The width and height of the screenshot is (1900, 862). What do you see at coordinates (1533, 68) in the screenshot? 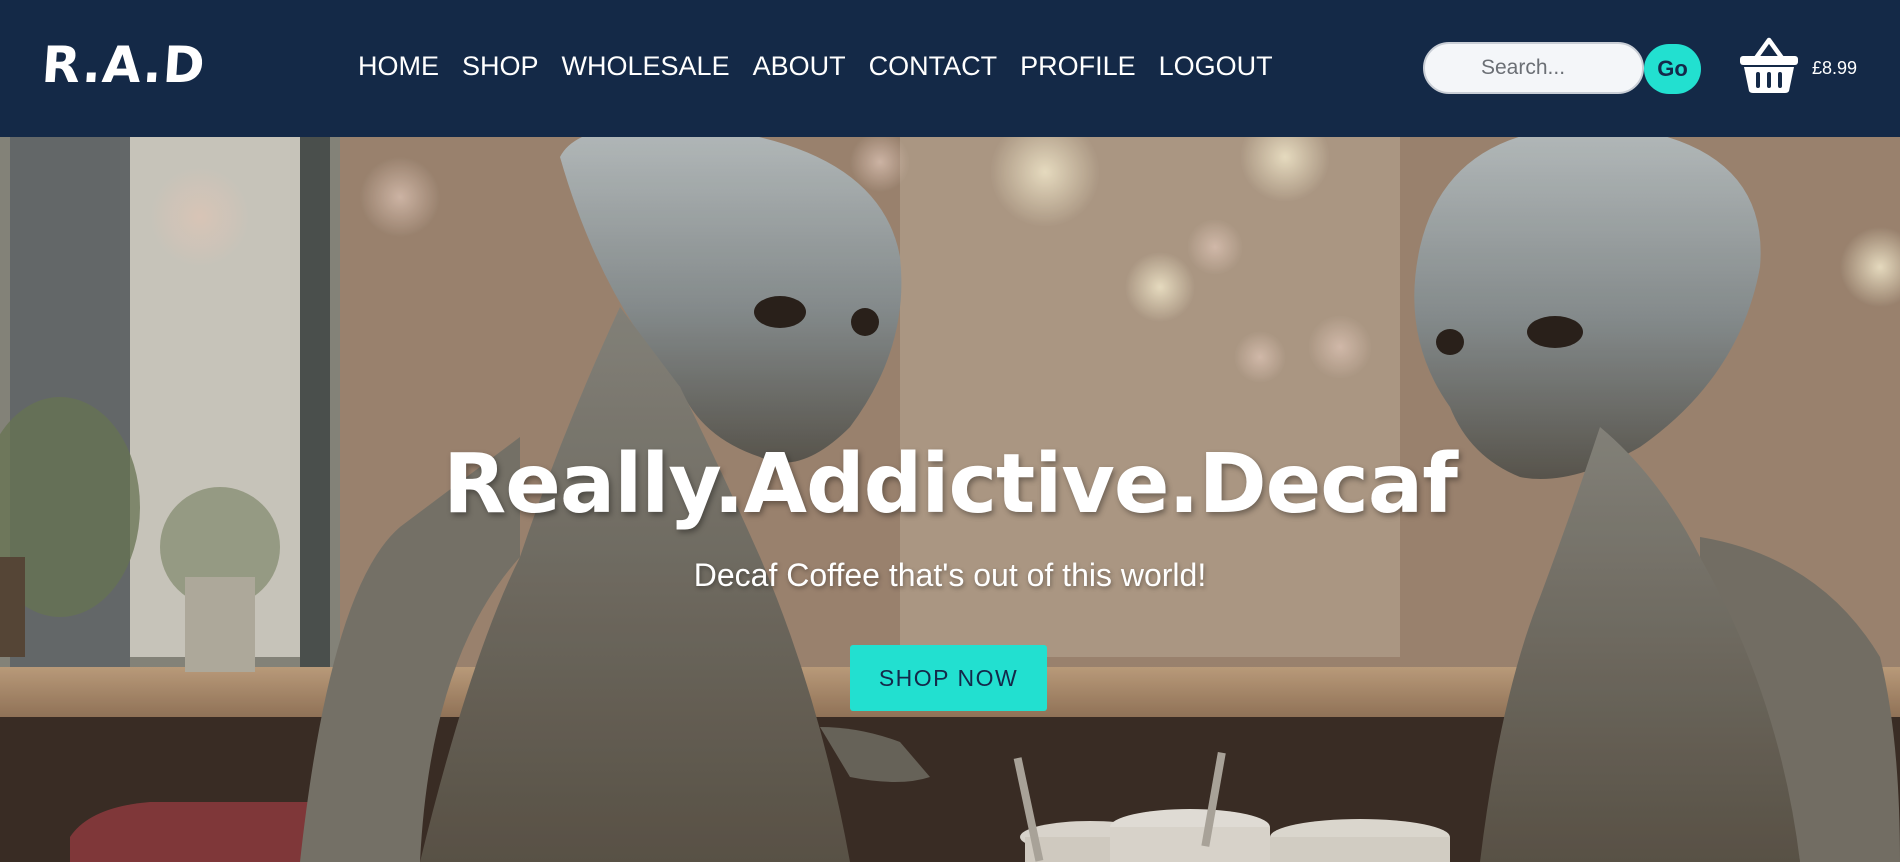
I see `search-input` at bounding box center [1533, 68].